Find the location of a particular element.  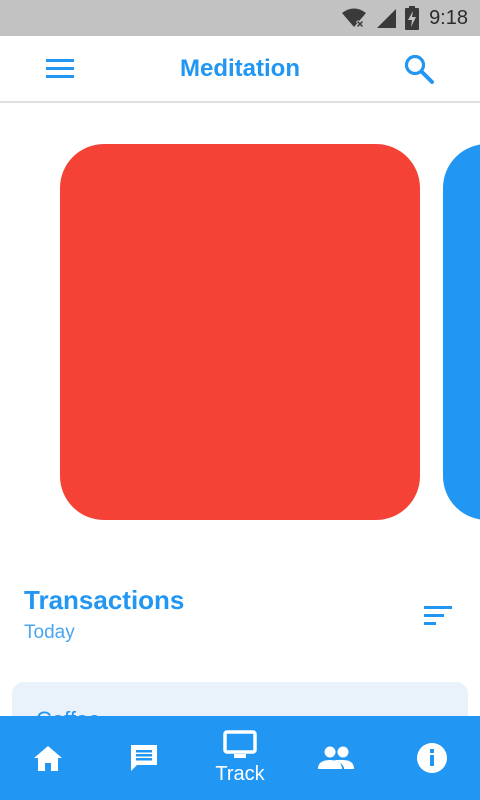

section-title: Transactions is located at coordinates (104, 600).